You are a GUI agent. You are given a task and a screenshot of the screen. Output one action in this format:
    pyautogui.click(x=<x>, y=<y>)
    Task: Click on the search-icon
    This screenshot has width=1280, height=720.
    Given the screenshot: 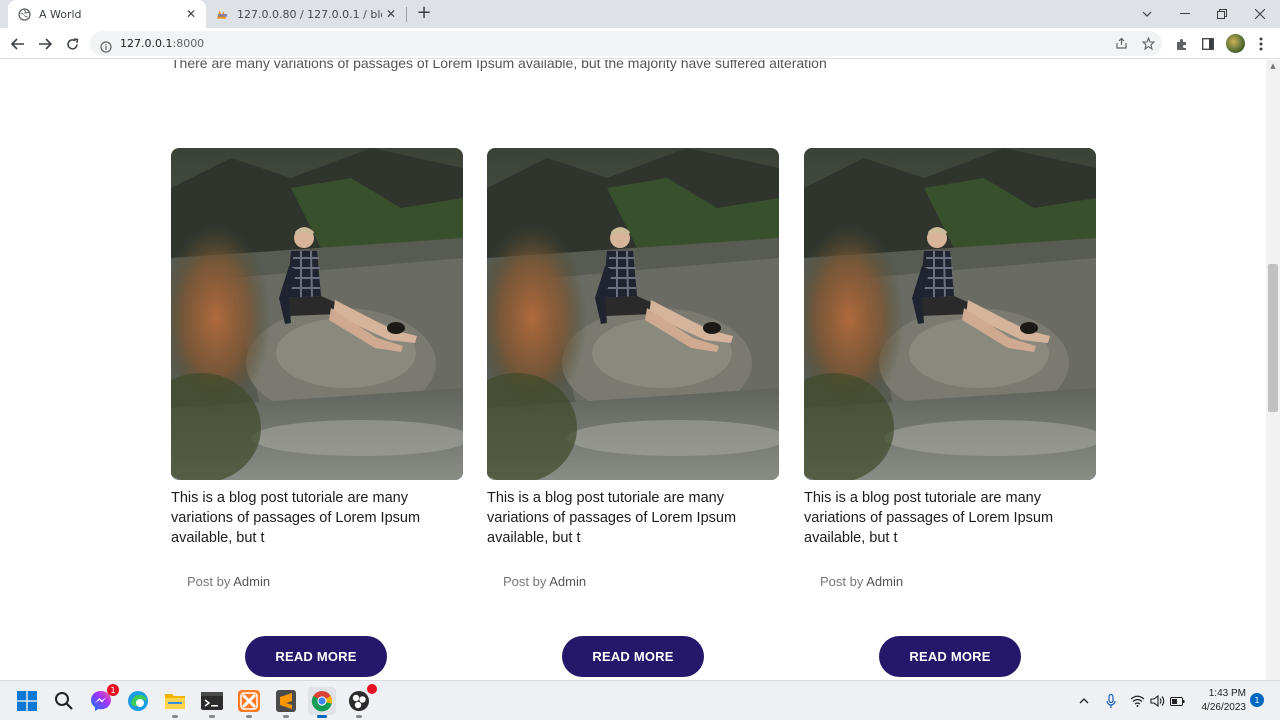 What is the action you would take?
    pyautogui.click(x=64, y=701)
    